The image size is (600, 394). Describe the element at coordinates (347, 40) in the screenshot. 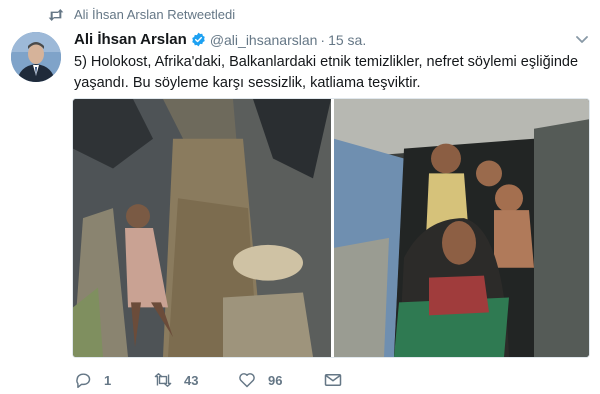

I see `tweet-timestamp: 15 sa.` at that location.